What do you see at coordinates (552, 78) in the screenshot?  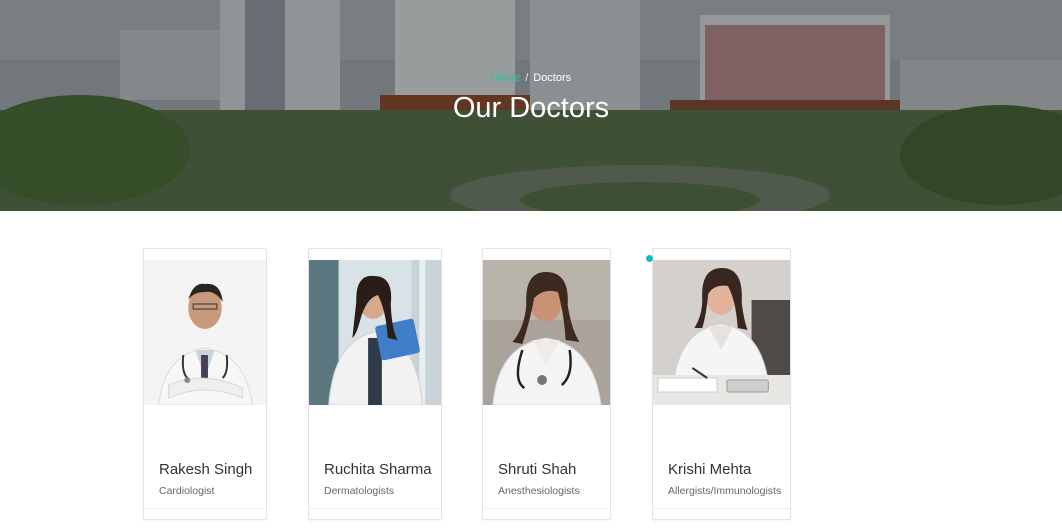 I see `breadcrumb-current: Doctors` at bounding box center [552, 78].